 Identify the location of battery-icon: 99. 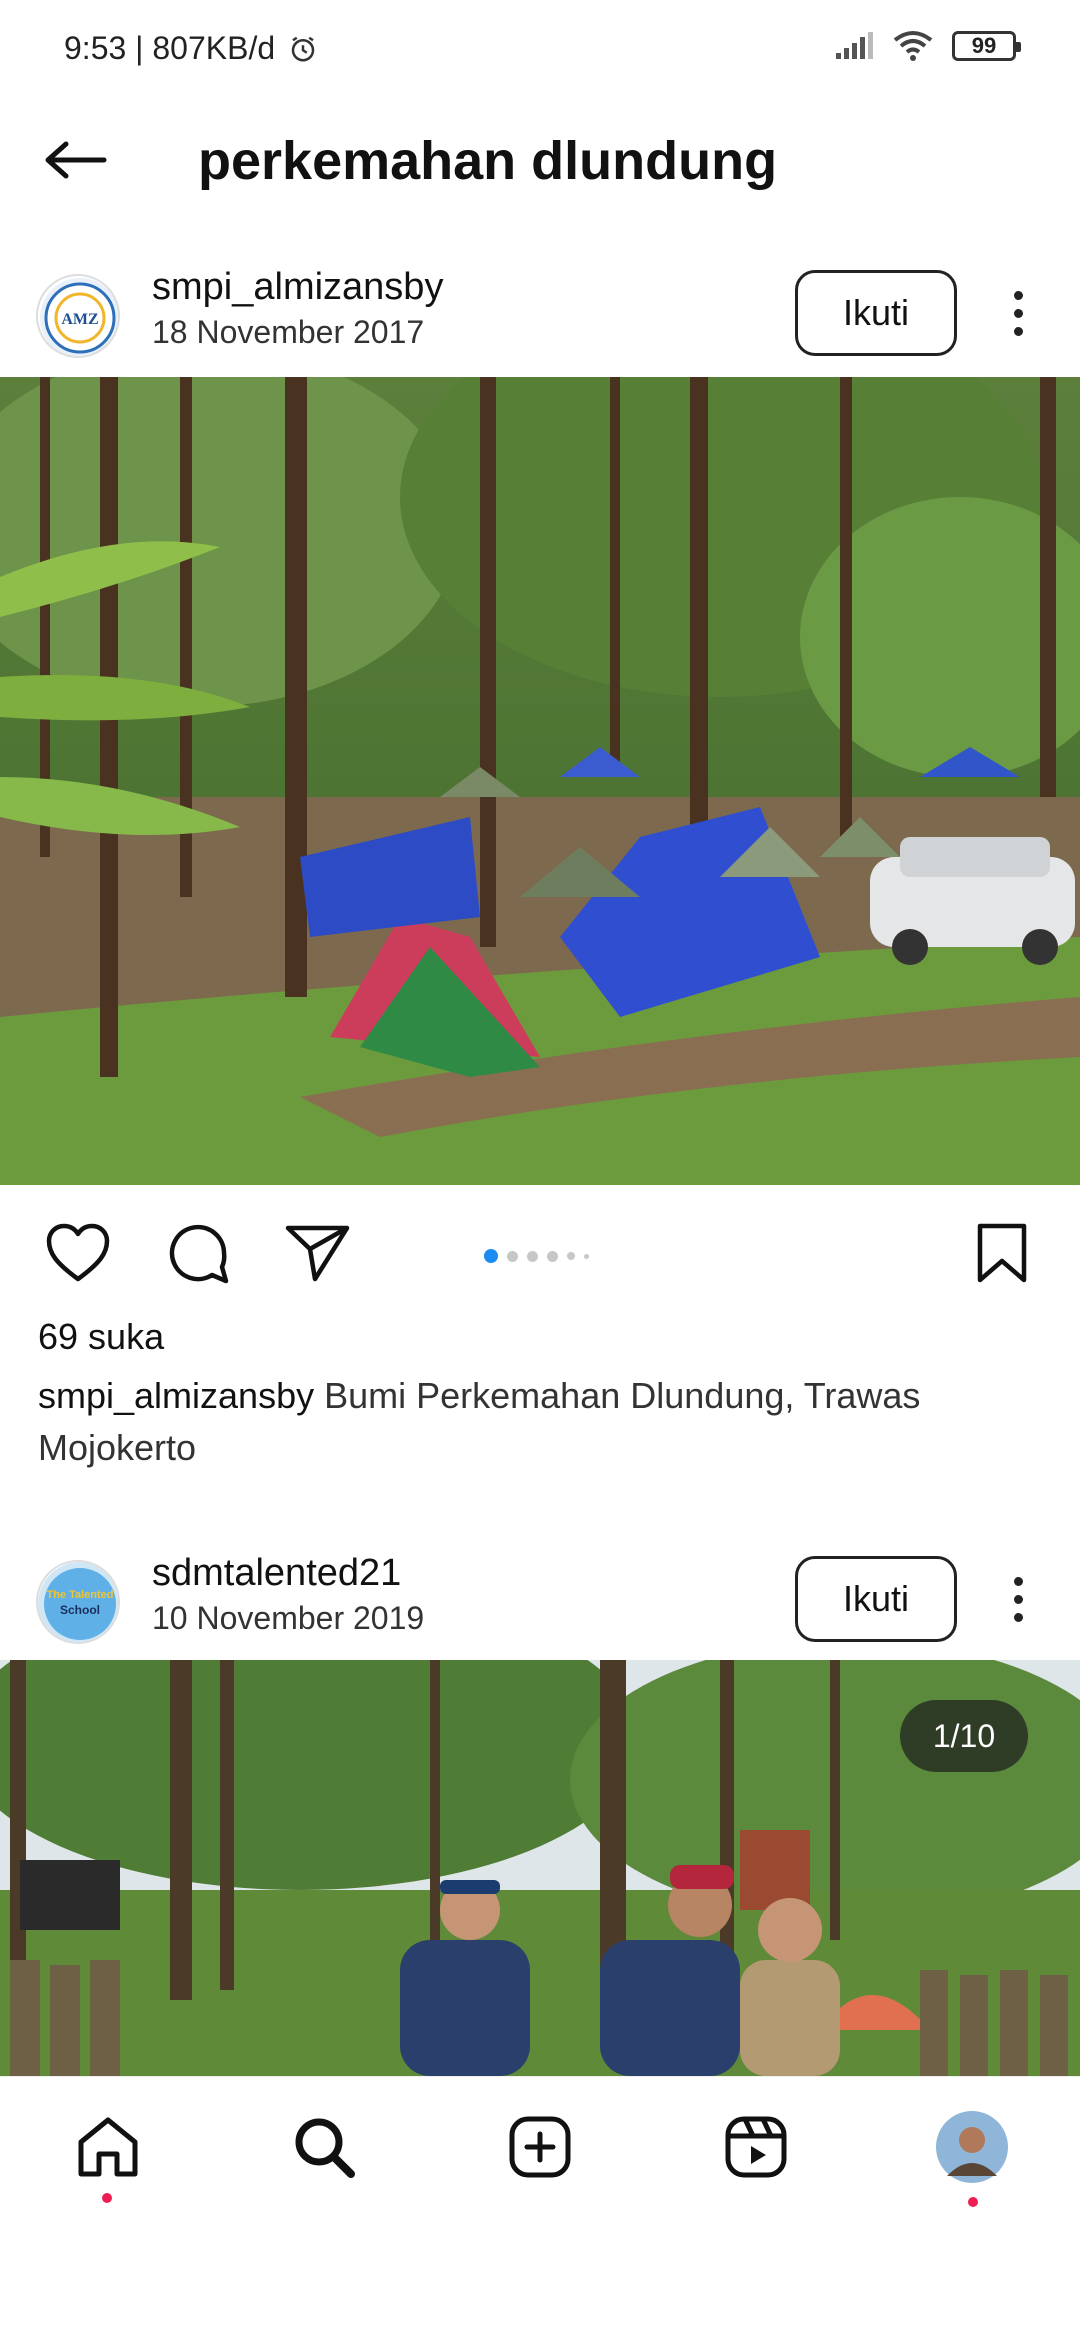
(986, 46).